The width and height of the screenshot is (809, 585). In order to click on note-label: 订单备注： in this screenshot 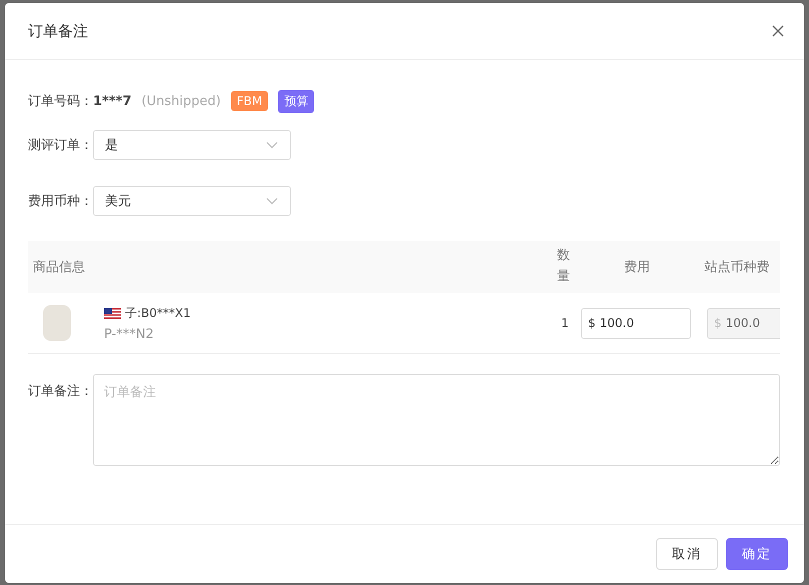, I will do `click(60, 392)`.